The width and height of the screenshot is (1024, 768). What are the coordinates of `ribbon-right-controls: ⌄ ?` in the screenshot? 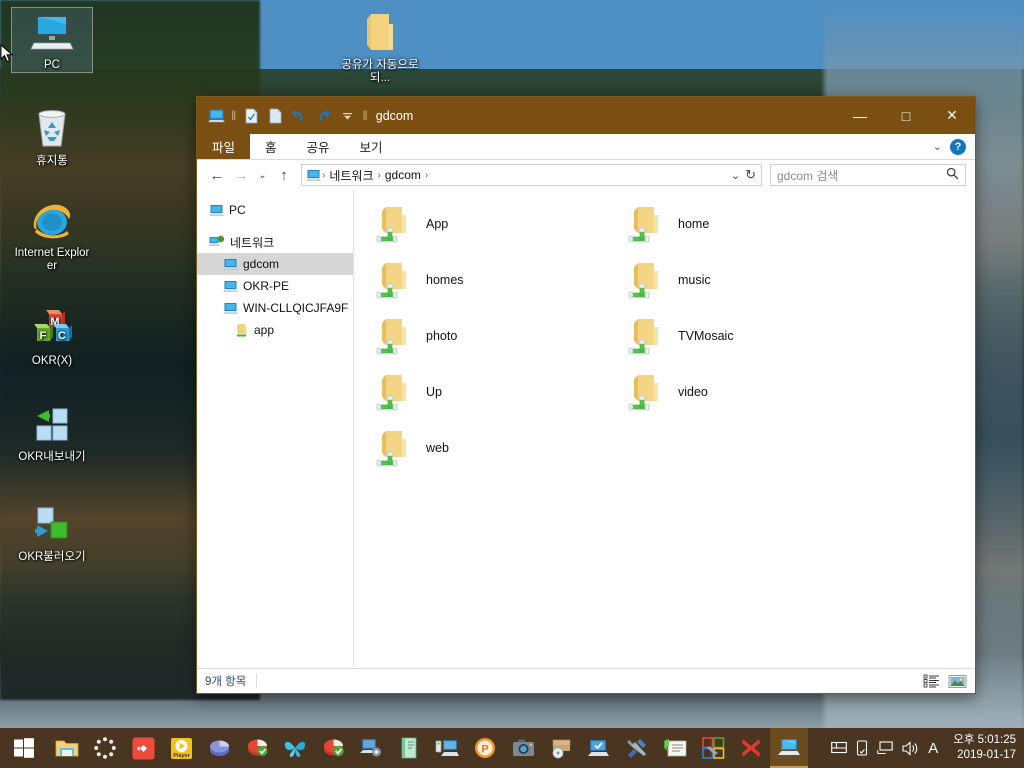 It's located at (954, 146).